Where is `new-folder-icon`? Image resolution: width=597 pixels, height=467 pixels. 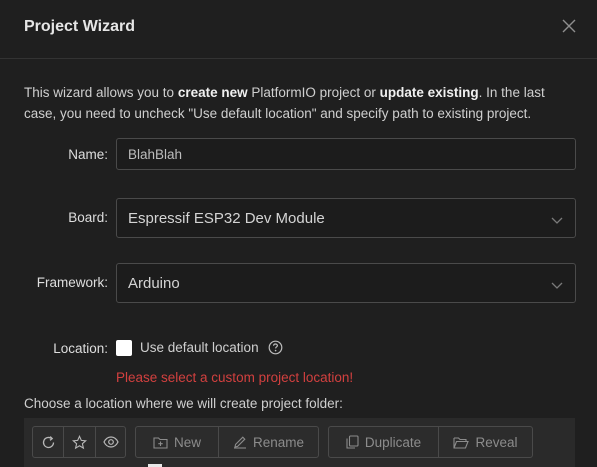 new-folder-icon is located at coordinates (160, 442).